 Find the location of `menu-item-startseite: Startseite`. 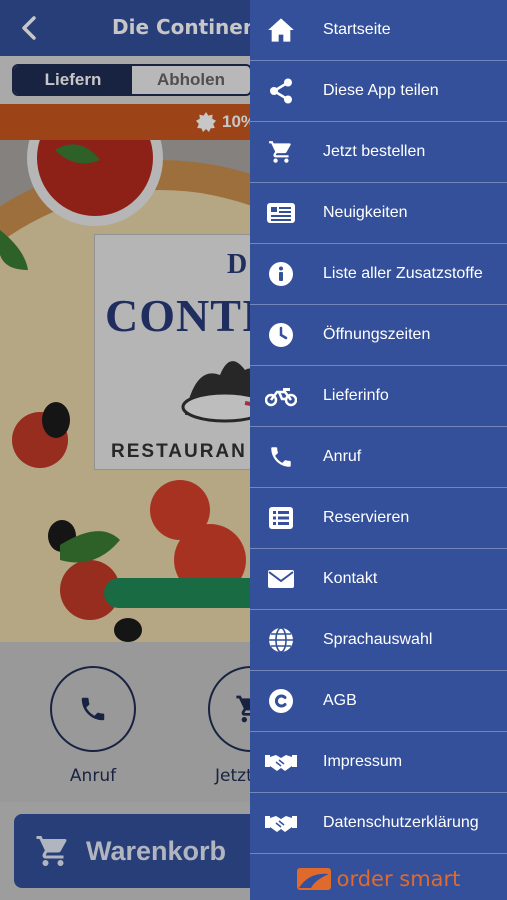

menu-item-startseite: Startseite is located at coordinates (378, 30).